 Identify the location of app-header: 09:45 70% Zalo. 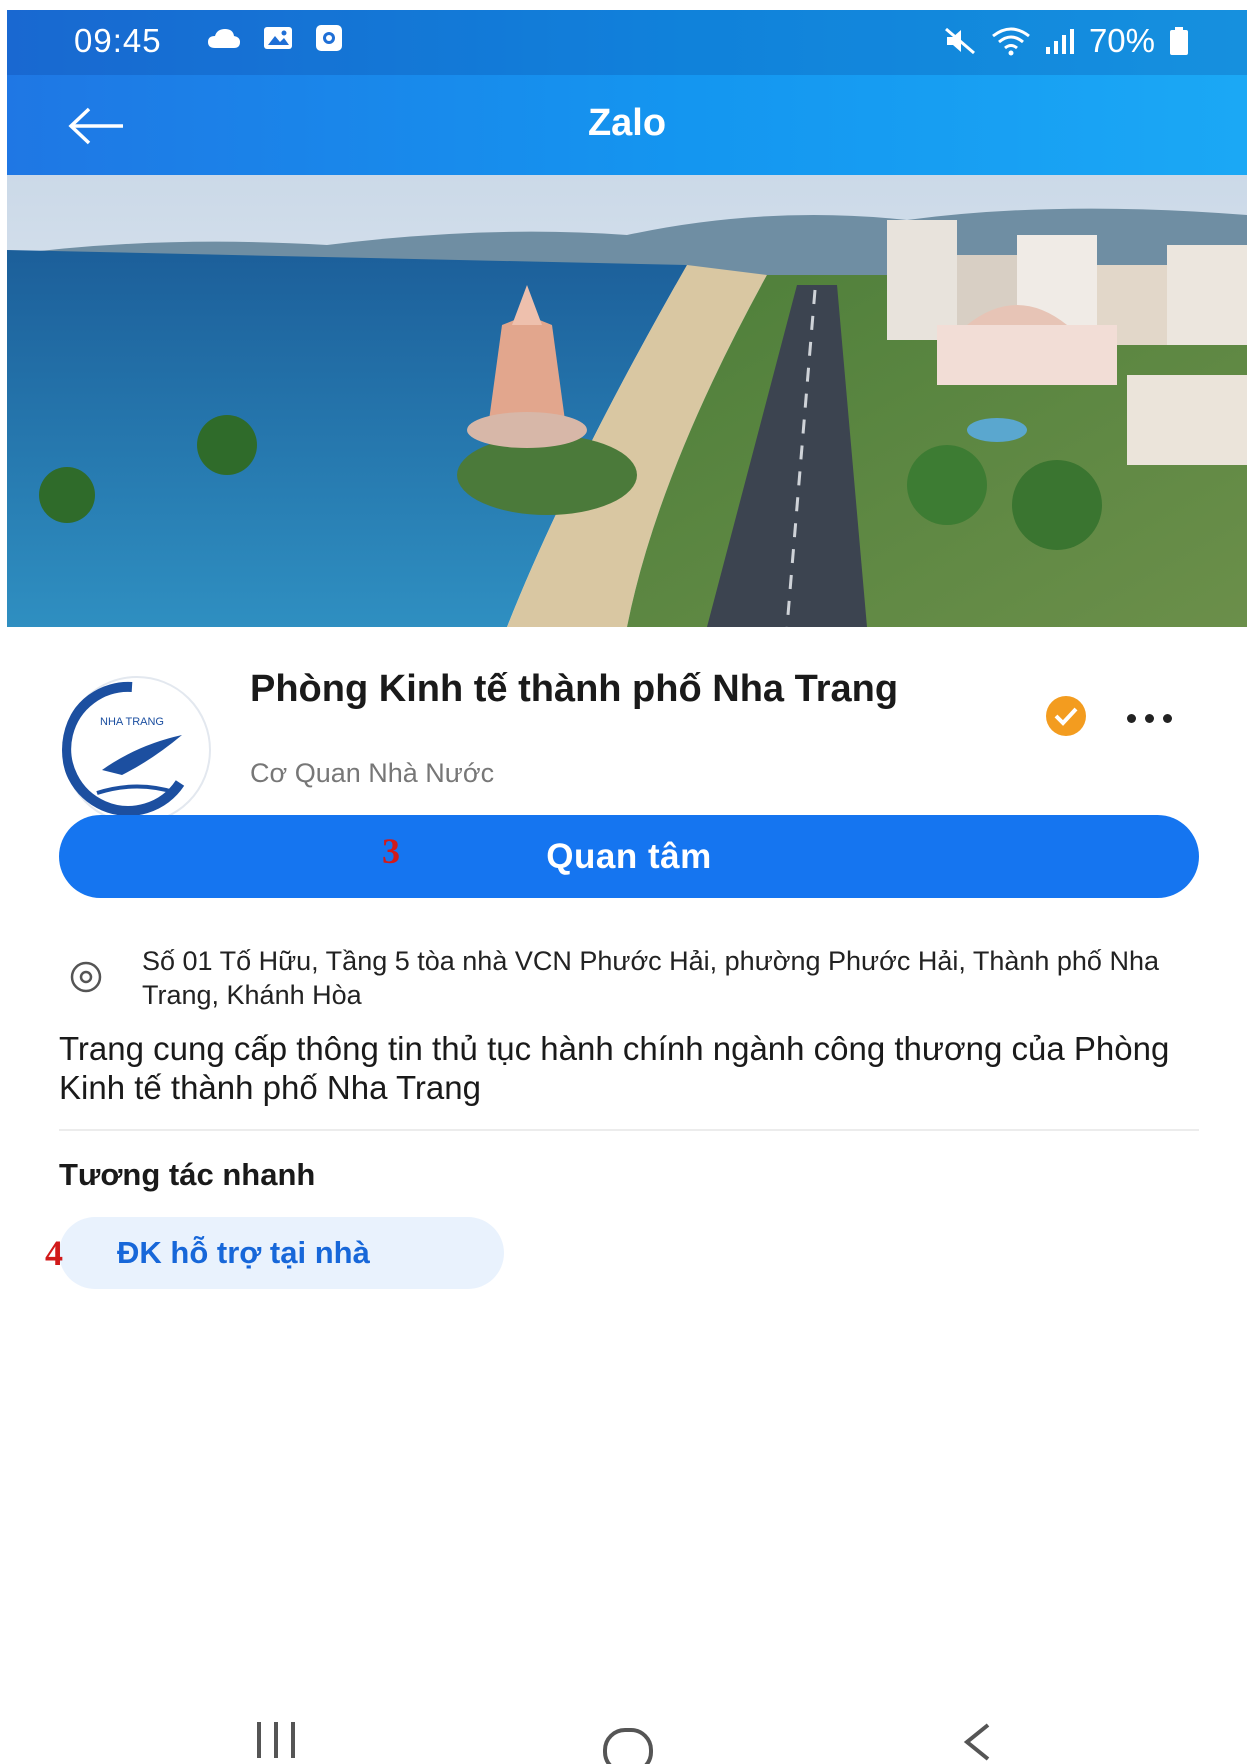
(627, 92).